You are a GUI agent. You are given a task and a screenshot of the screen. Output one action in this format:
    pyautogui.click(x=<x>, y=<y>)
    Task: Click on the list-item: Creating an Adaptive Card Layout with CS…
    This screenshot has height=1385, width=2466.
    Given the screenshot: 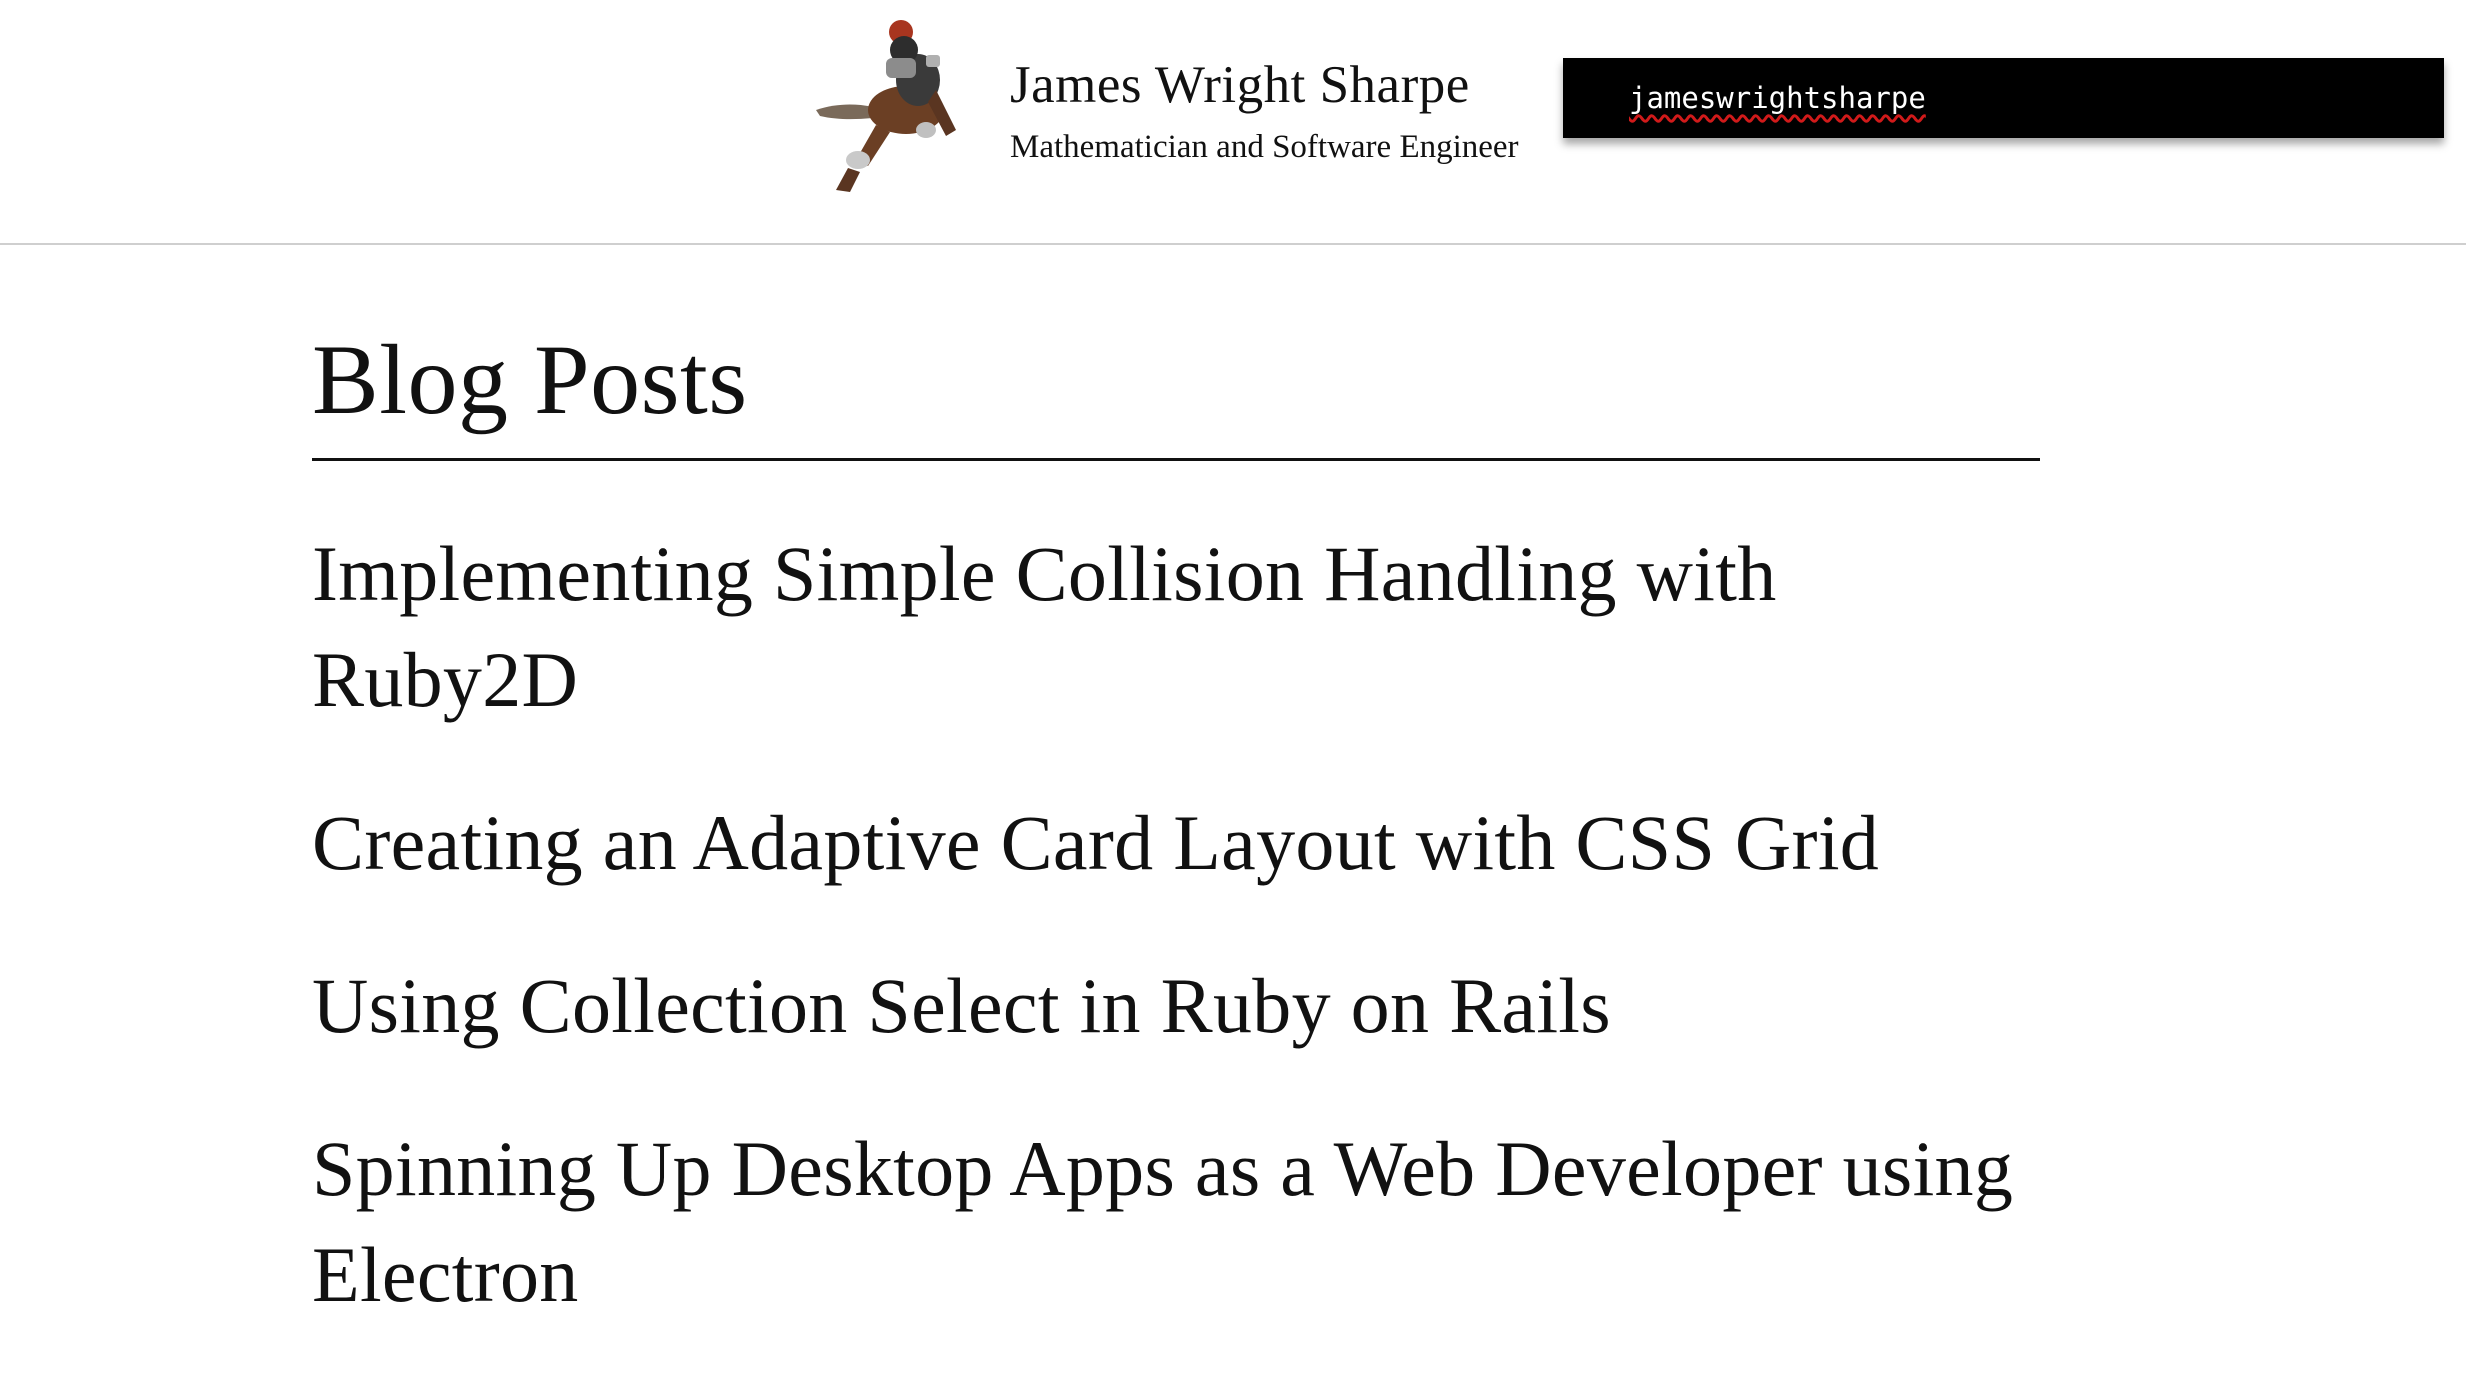 What is the action you would take?
    pyautogui.click(x=1176, y=843)
    